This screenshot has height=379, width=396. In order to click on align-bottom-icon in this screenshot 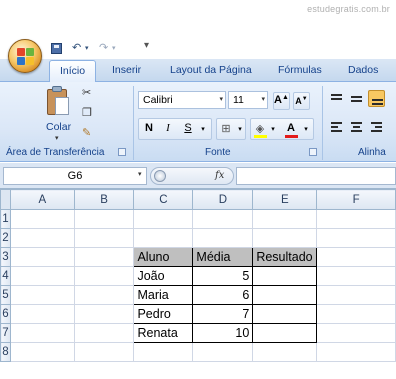, I will do `click(376, 98)`.